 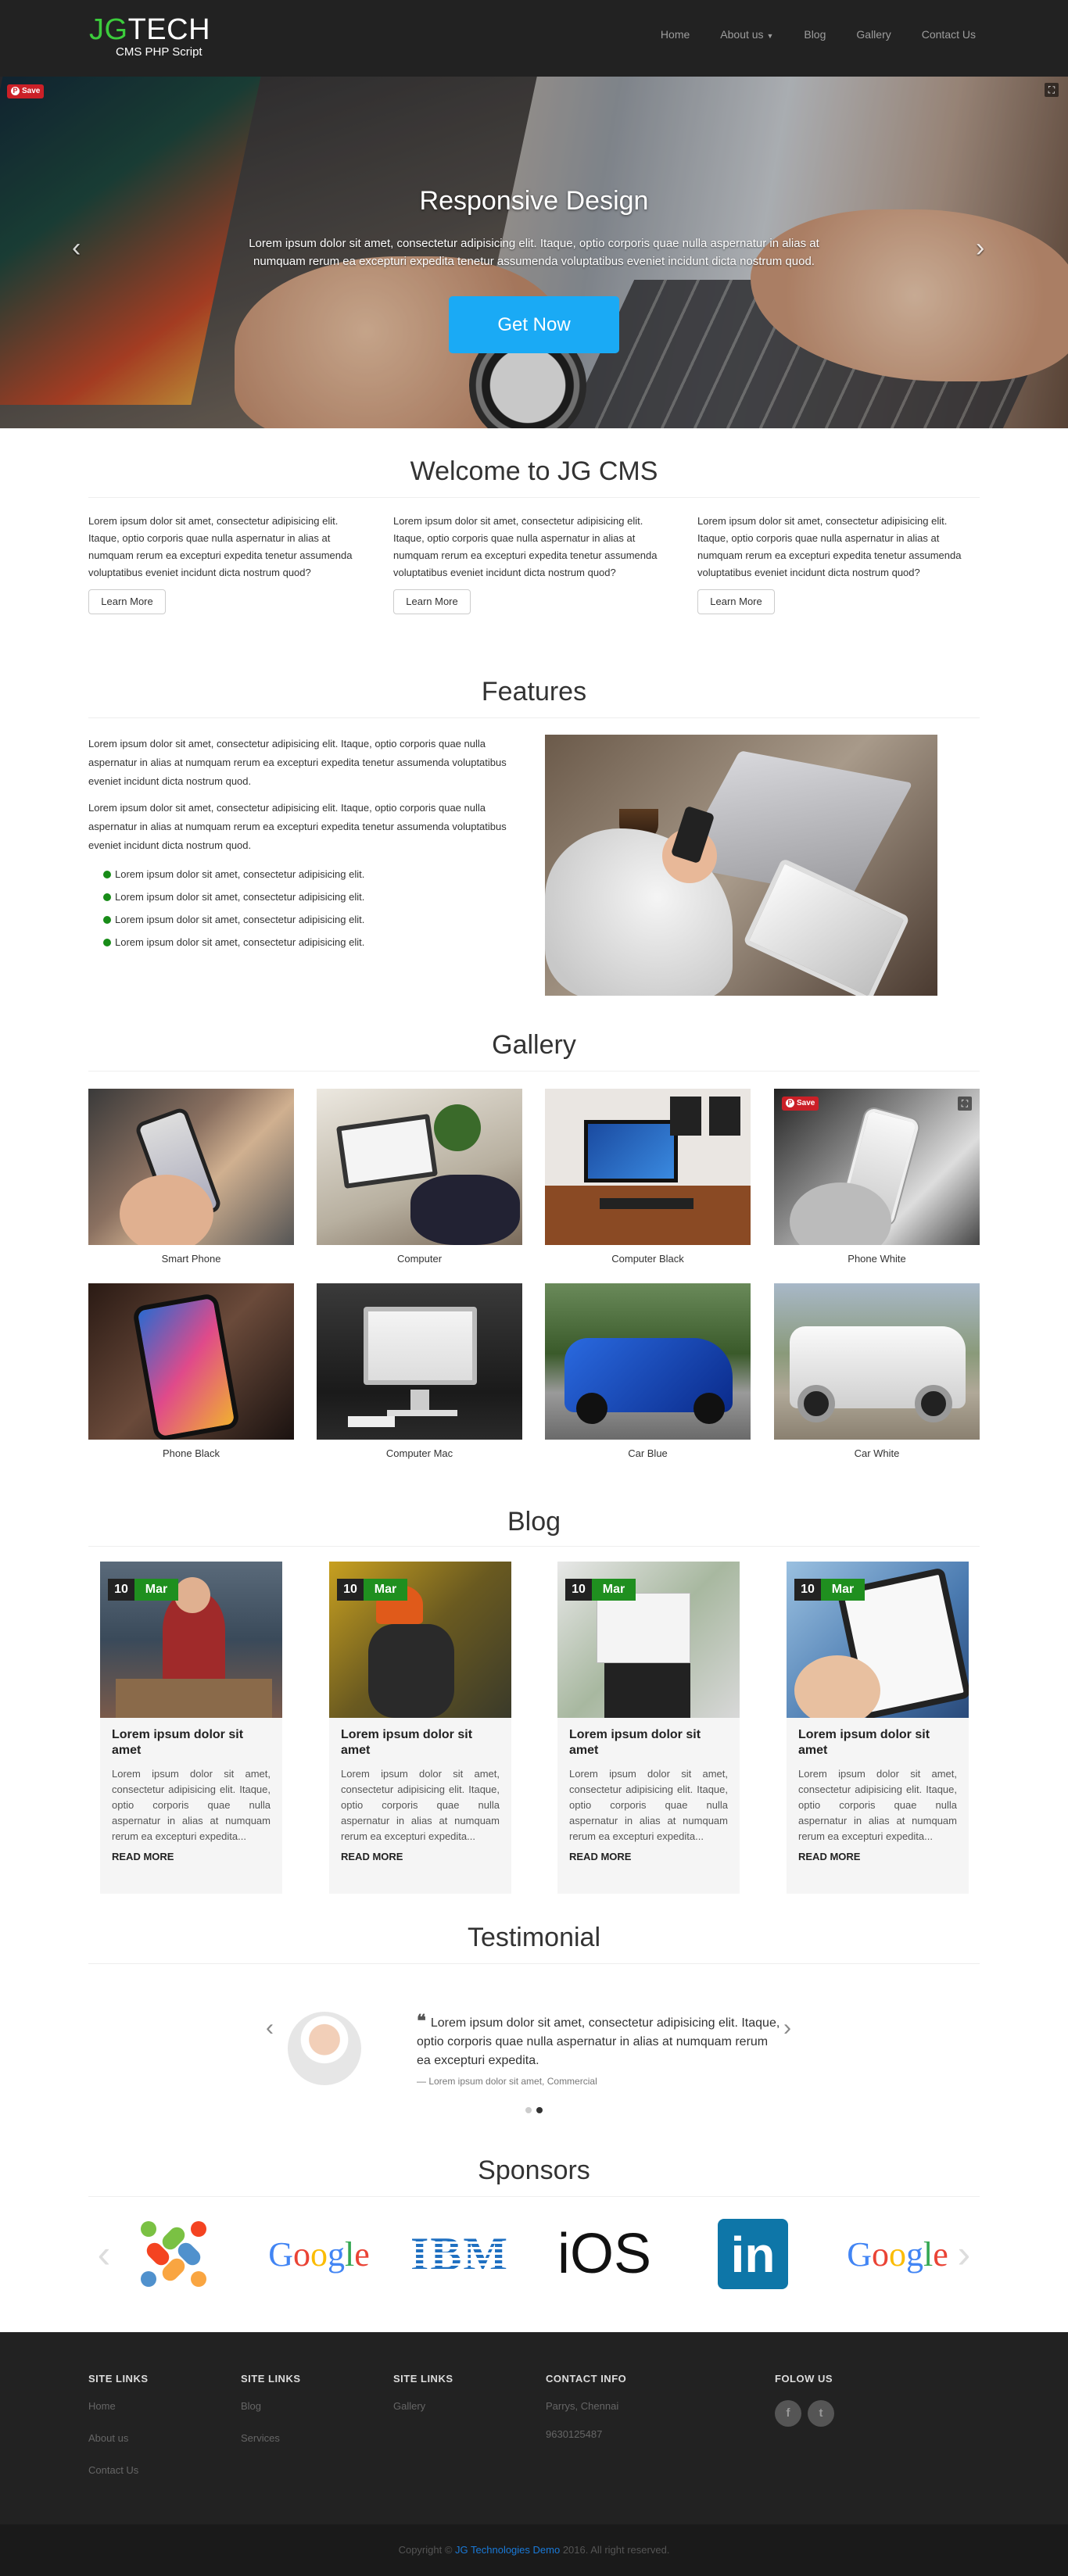 I want to click on nav-home: Home, so click(x=675, y=34).